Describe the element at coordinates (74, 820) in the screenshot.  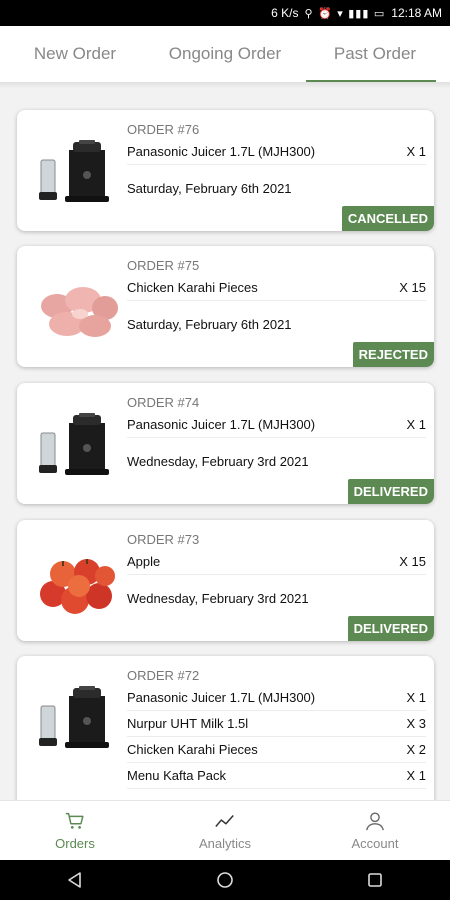
I see `cart-icon` at that location.